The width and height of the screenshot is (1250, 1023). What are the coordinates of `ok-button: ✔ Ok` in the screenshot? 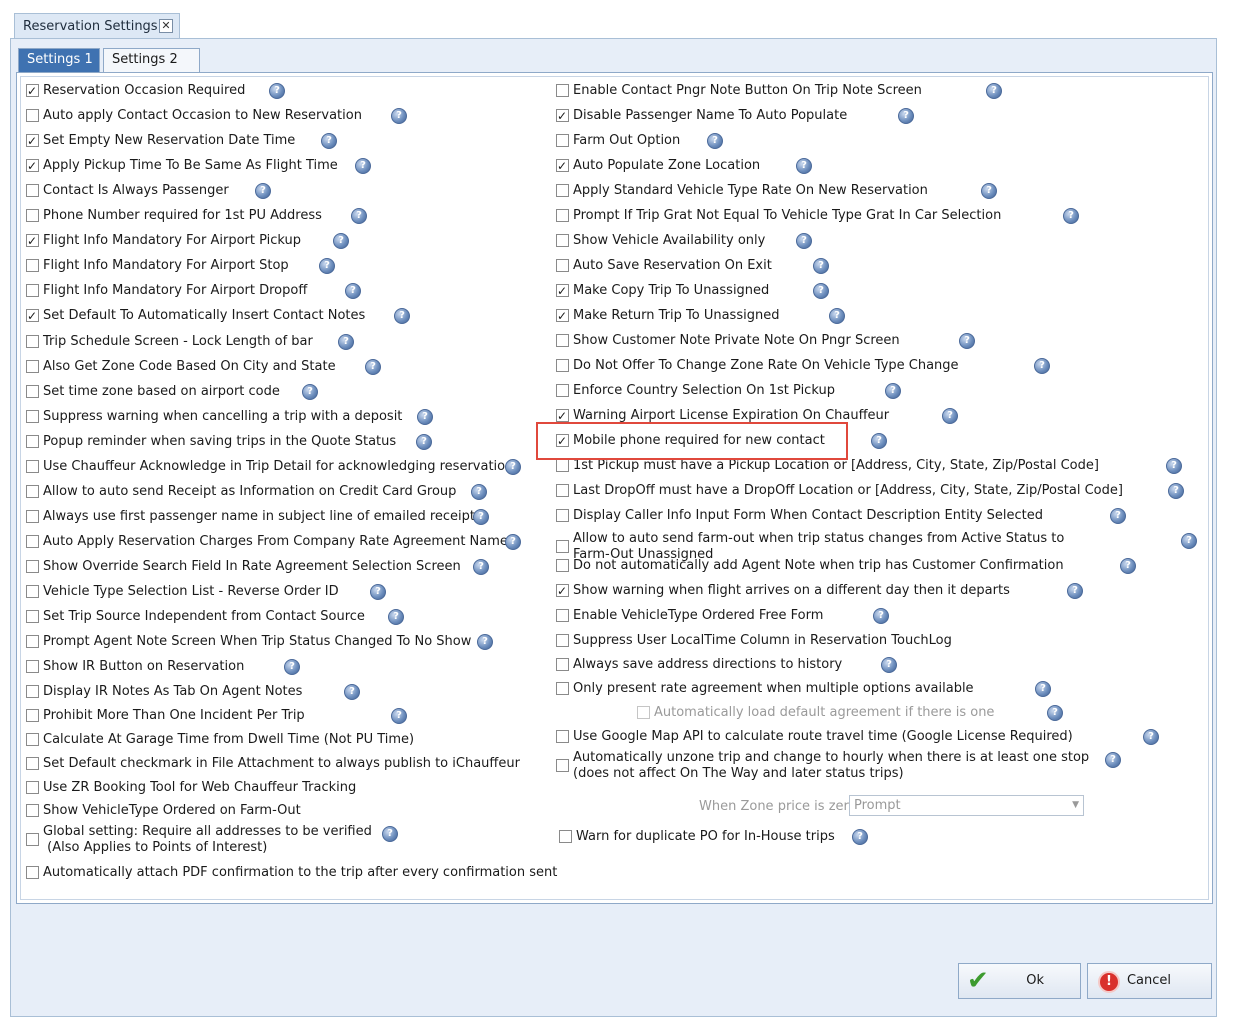 It's located at (1019, 981).